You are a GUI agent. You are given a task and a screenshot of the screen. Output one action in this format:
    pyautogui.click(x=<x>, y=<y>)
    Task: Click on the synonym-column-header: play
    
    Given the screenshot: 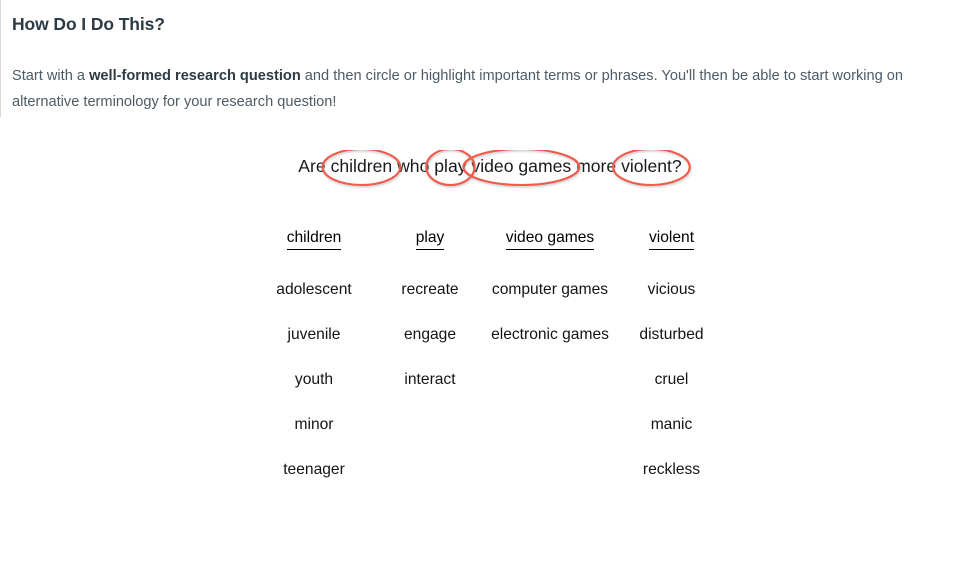 What is the action you would take?
    pyautogui.click(x=430, y=242)
    